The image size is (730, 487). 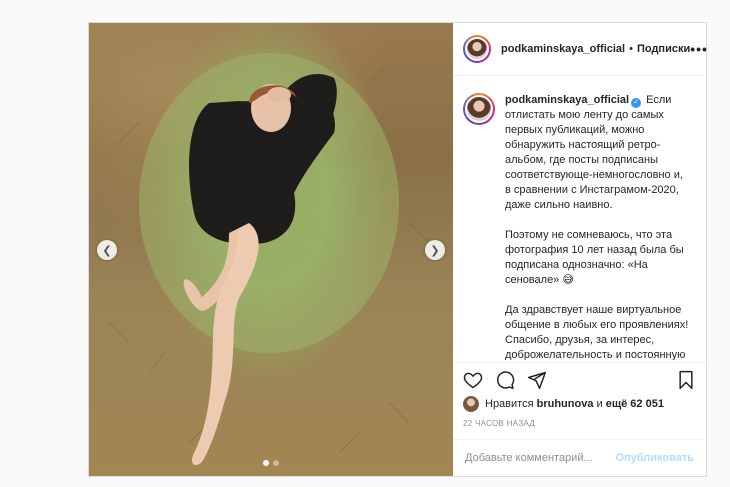 What do you see at coordinates (663, 49) in the screenshot?
I see `following-button: Подписки` at bounding box center [663, 49].